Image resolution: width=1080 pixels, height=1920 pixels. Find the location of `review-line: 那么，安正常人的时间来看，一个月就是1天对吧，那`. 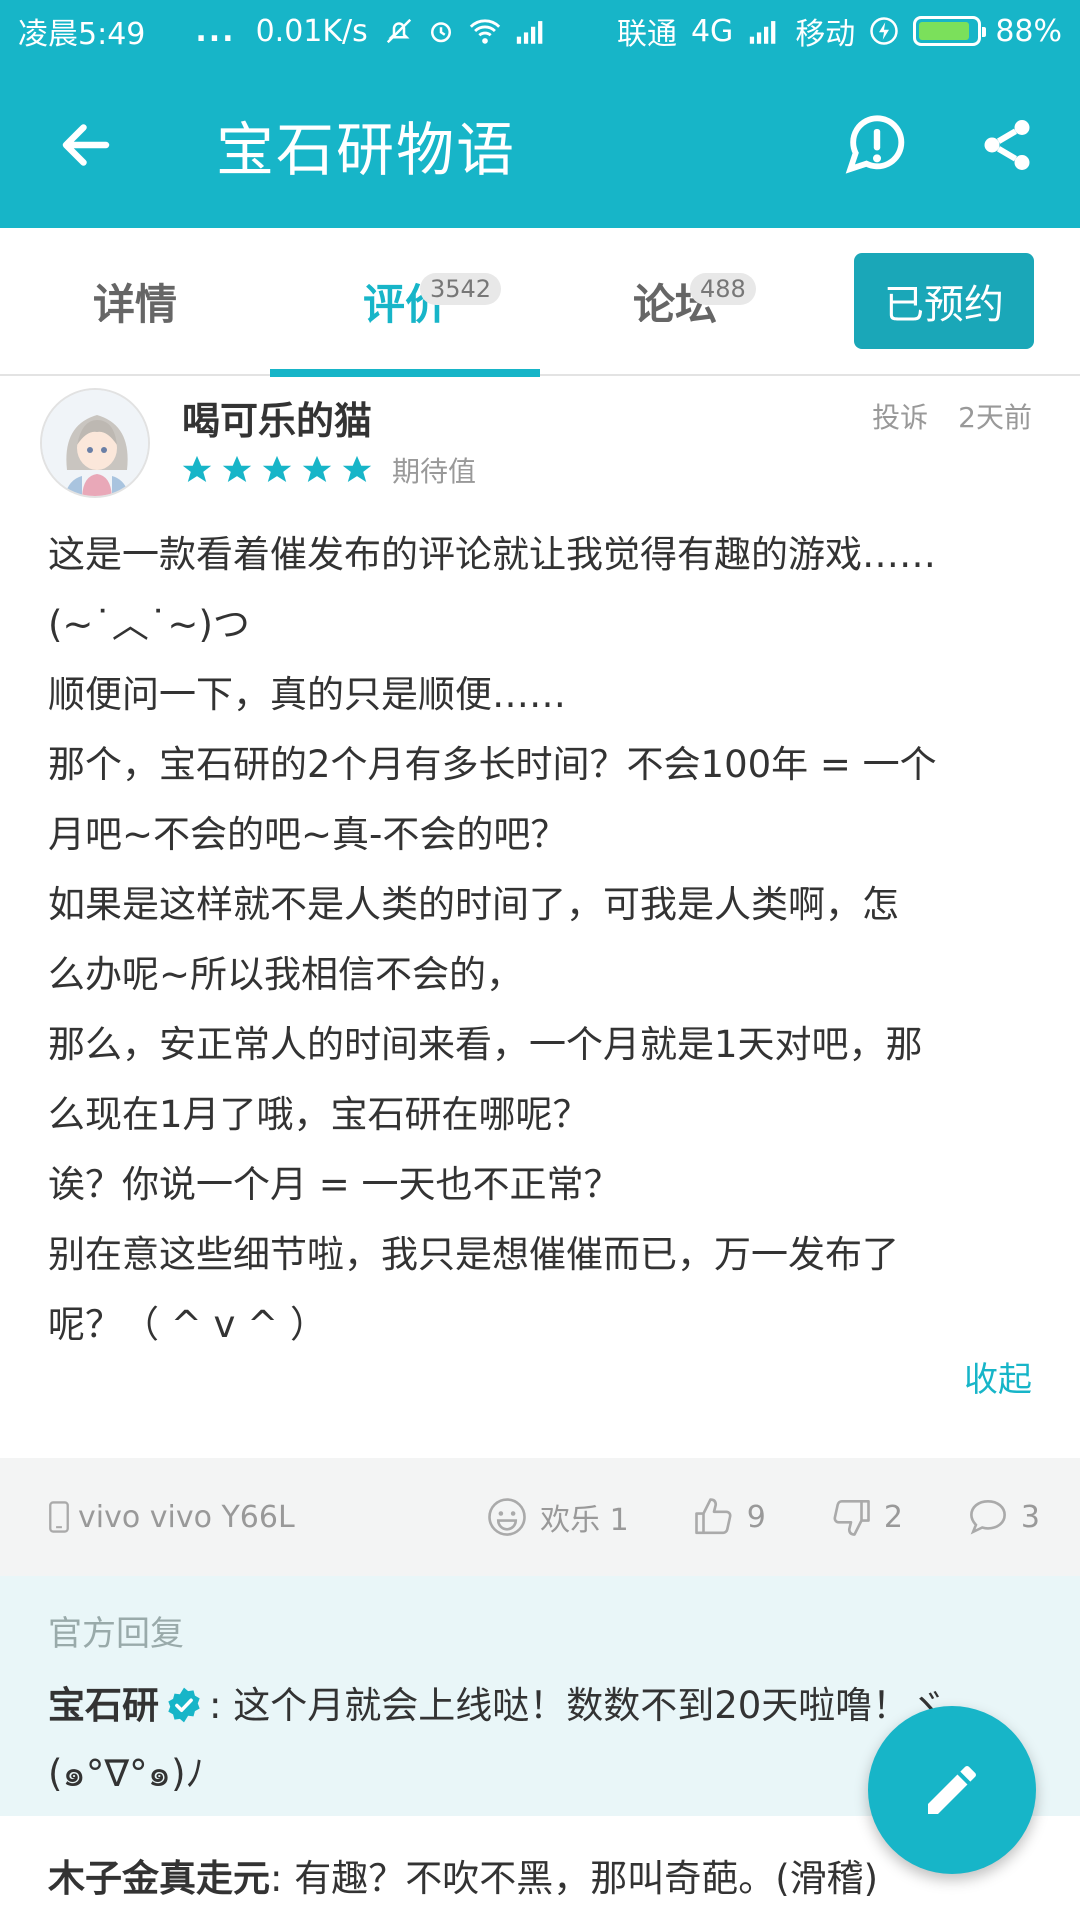

review-line: 那么，安正常人的时间来看，一个月就是1天对吧，那 is located at coordinates (485, 1044).